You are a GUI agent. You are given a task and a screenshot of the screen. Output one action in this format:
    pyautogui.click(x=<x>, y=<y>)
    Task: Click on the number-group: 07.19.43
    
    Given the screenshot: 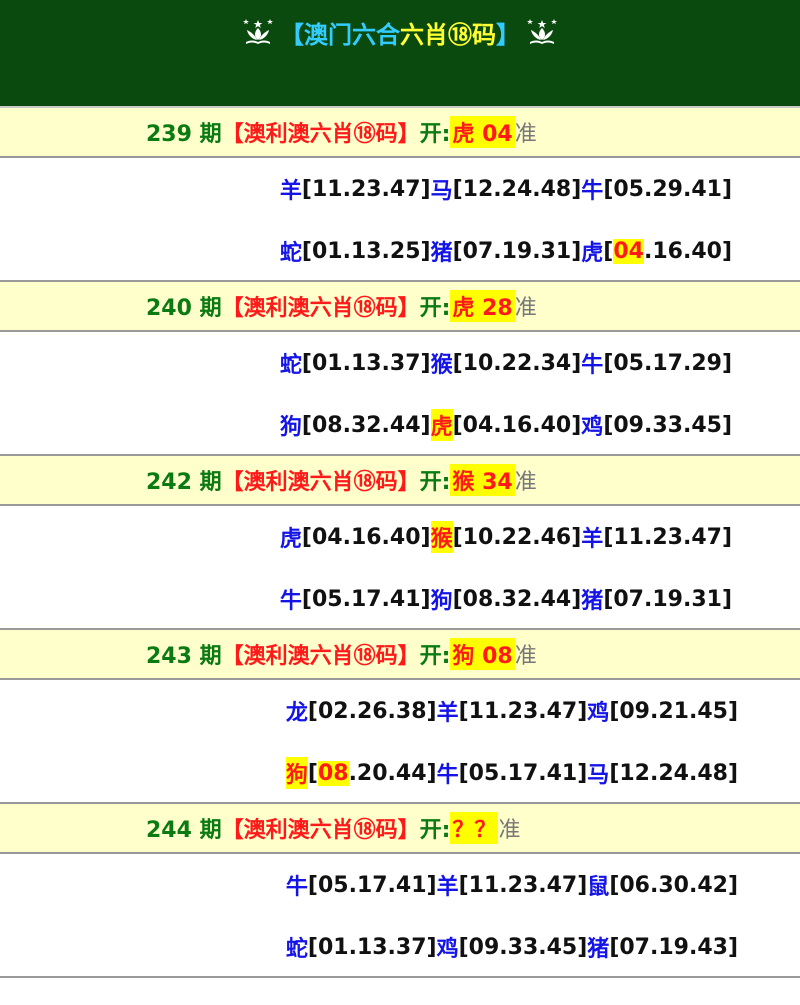 What is the action you would take?
    pyautogui.click(x=673, y=947)
    